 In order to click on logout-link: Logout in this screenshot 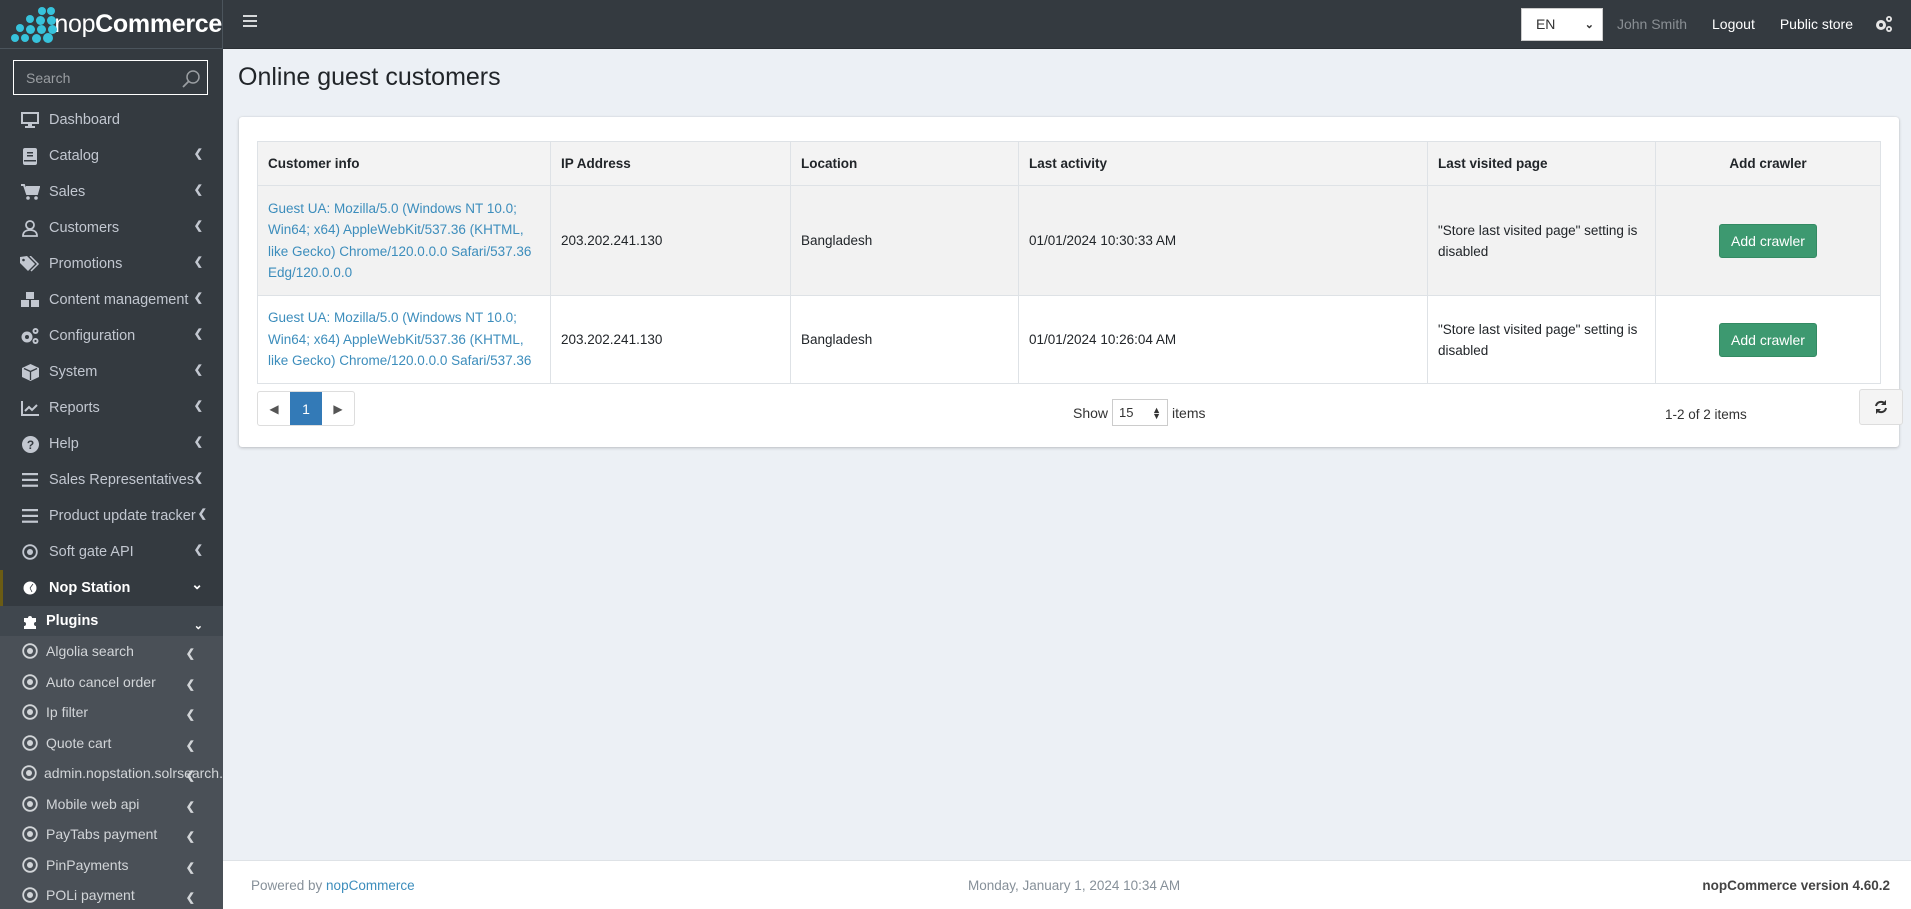, I will do `click(1733, 24)`.